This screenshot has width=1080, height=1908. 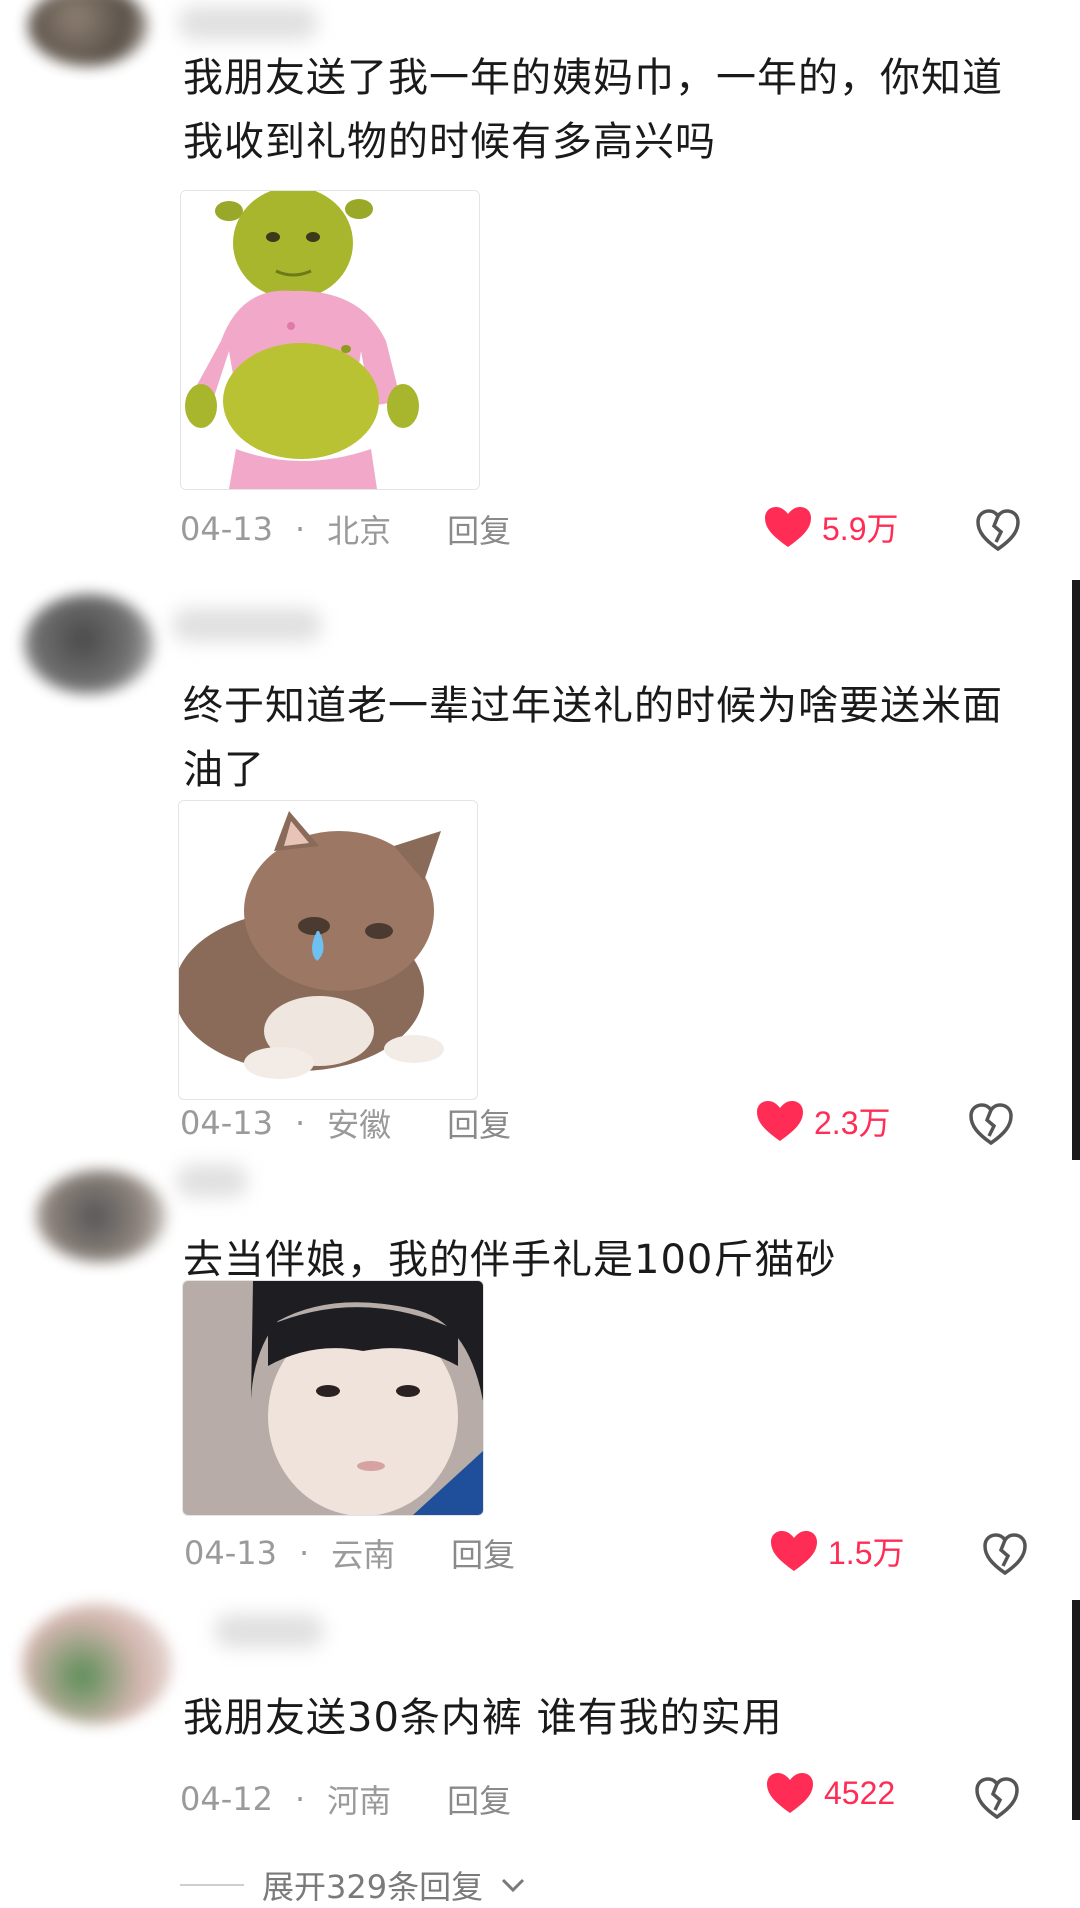 What do you see at coordinates (593, 110) in the screenshot?
I see `comment-text: 我朋友送了我一年的姨妈巾，一年的，你知道我收到礼物的时候有多高兴吗` at bounding box center [593, 110].